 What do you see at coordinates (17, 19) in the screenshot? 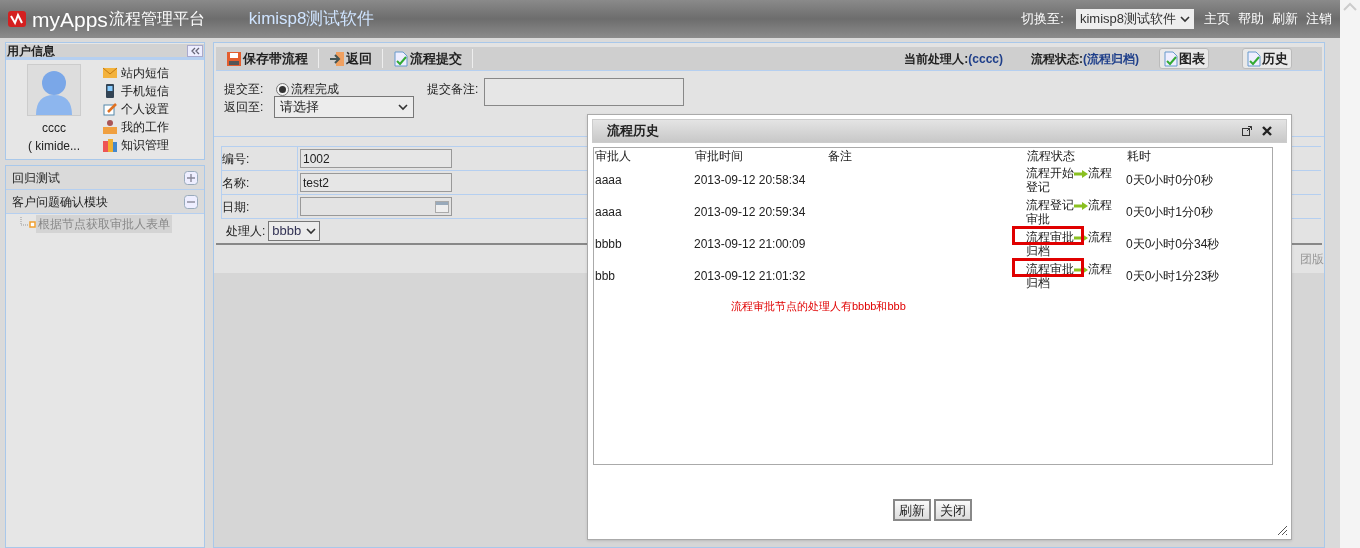
I see `logo-icon` at bounding box center [17, 19].